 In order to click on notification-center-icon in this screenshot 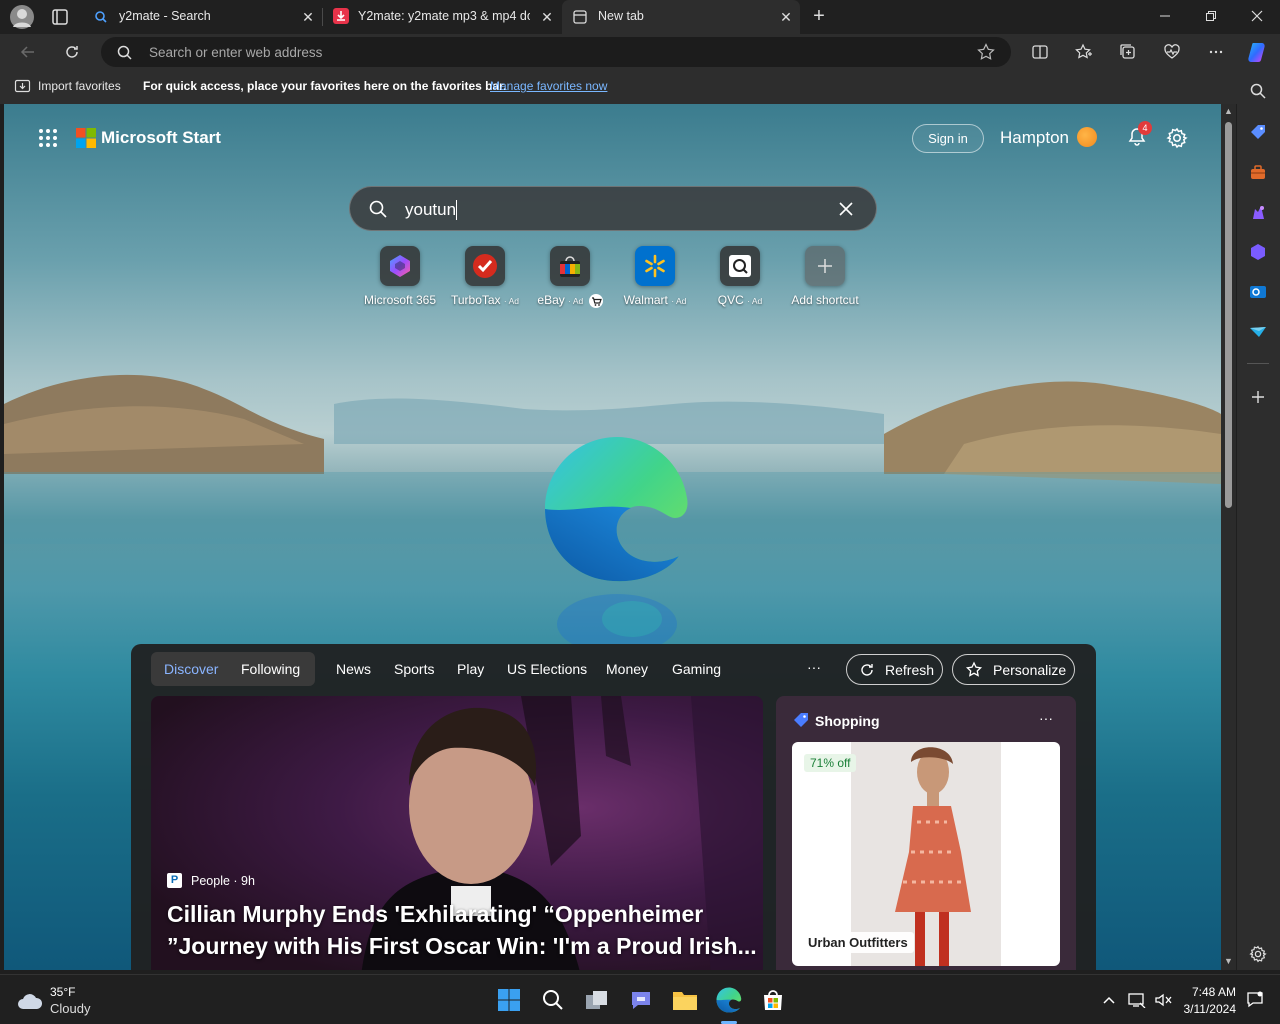, I will do `click(1255, 1000)`.